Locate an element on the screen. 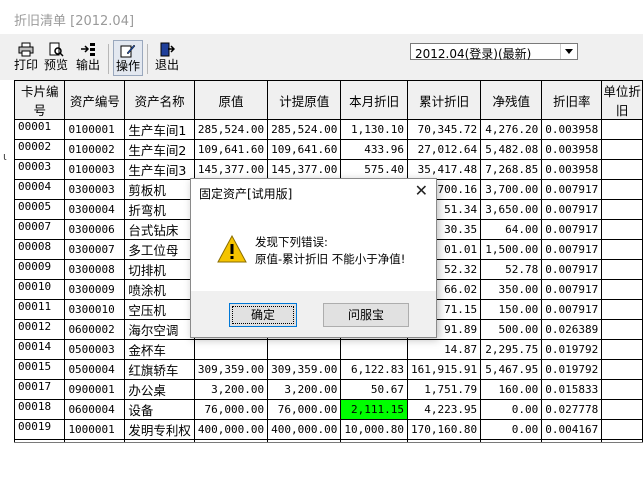 The image size is (643, 479). column-header: 单位折旧 is located at coordinates (622, 100).